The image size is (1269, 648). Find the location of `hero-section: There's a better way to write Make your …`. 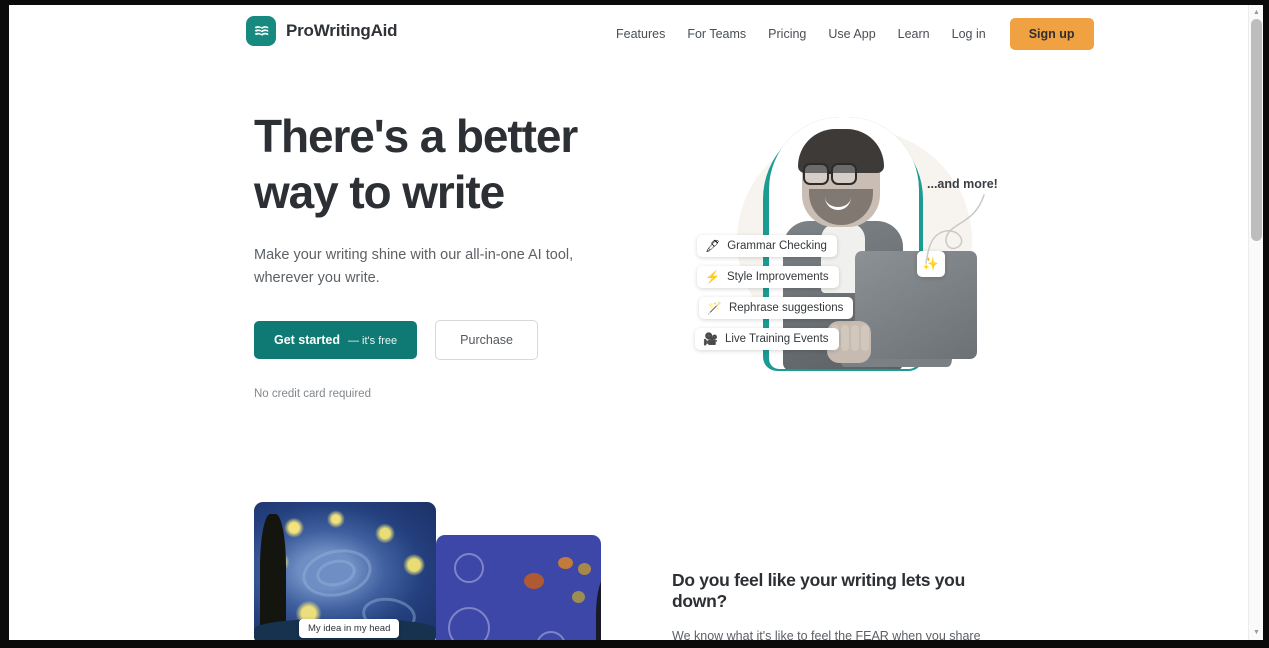

hero-section: There's a better way to write Make your … is located at coordinates (454, 254).